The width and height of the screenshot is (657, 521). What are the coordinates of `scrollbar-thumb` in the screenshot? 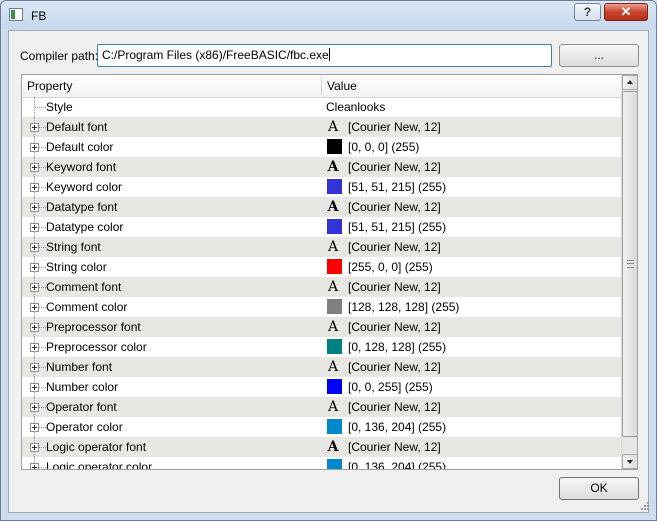 It's located at (629, 264).